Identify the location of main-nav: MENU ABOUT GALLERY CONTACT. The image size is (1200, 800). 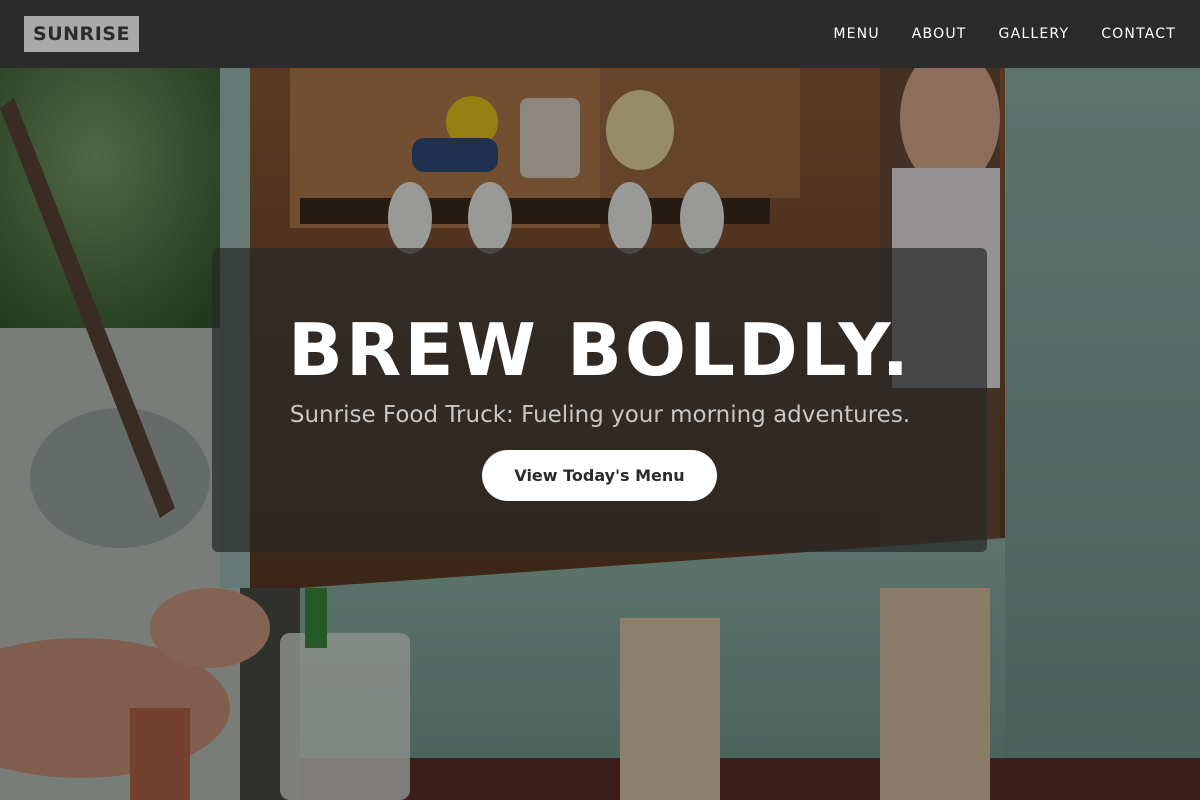
(1004, 34).